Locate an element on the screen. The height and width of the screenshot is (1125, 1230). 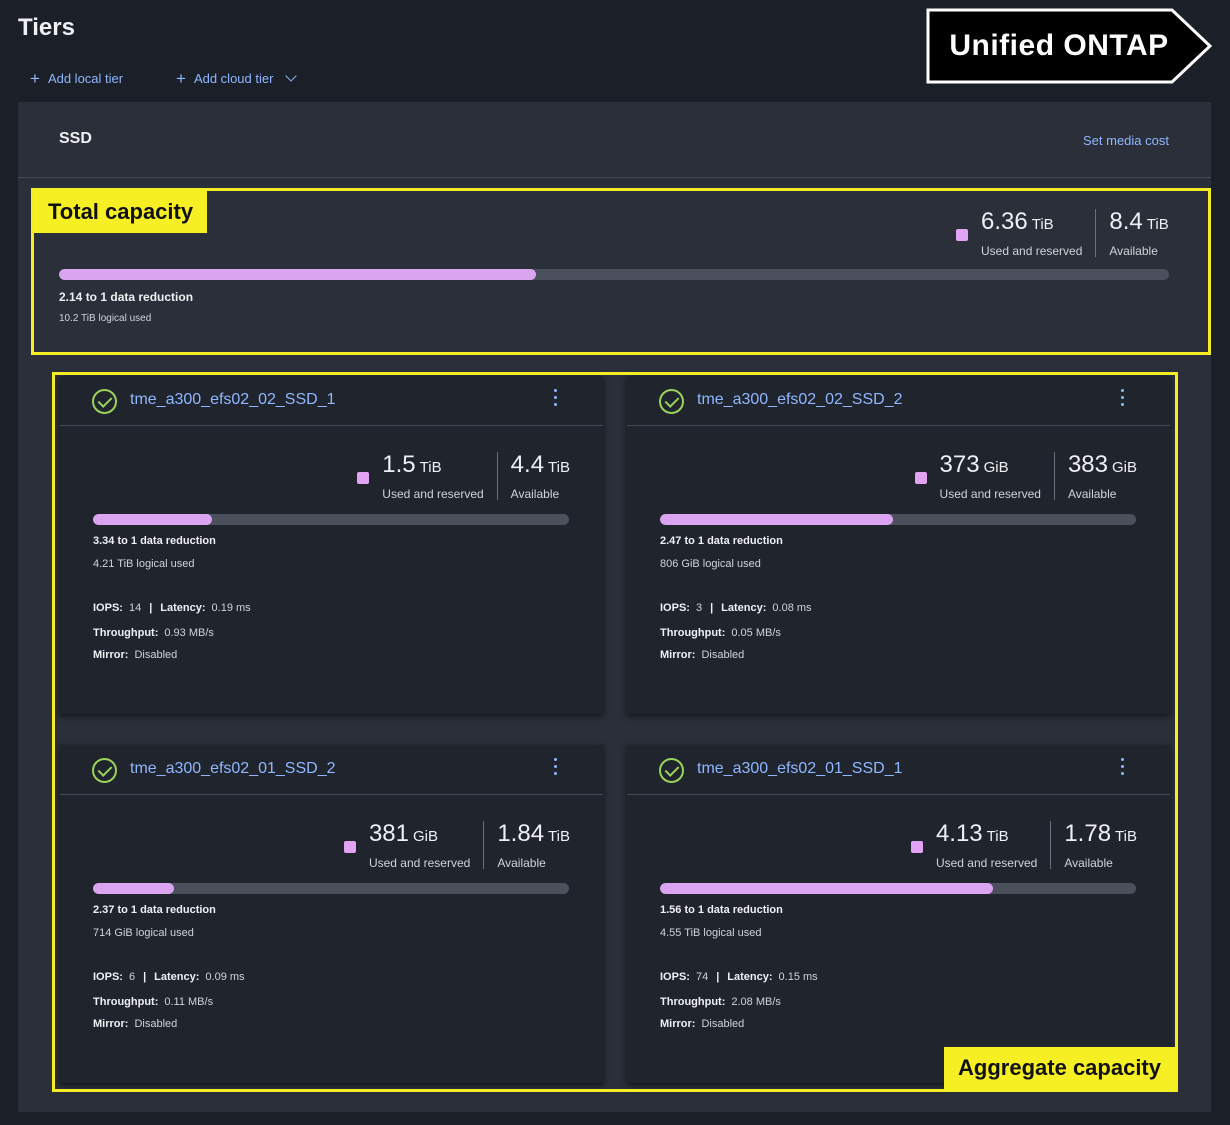
panel-header: SSD Set media cost is located at coordinates (614, 140).